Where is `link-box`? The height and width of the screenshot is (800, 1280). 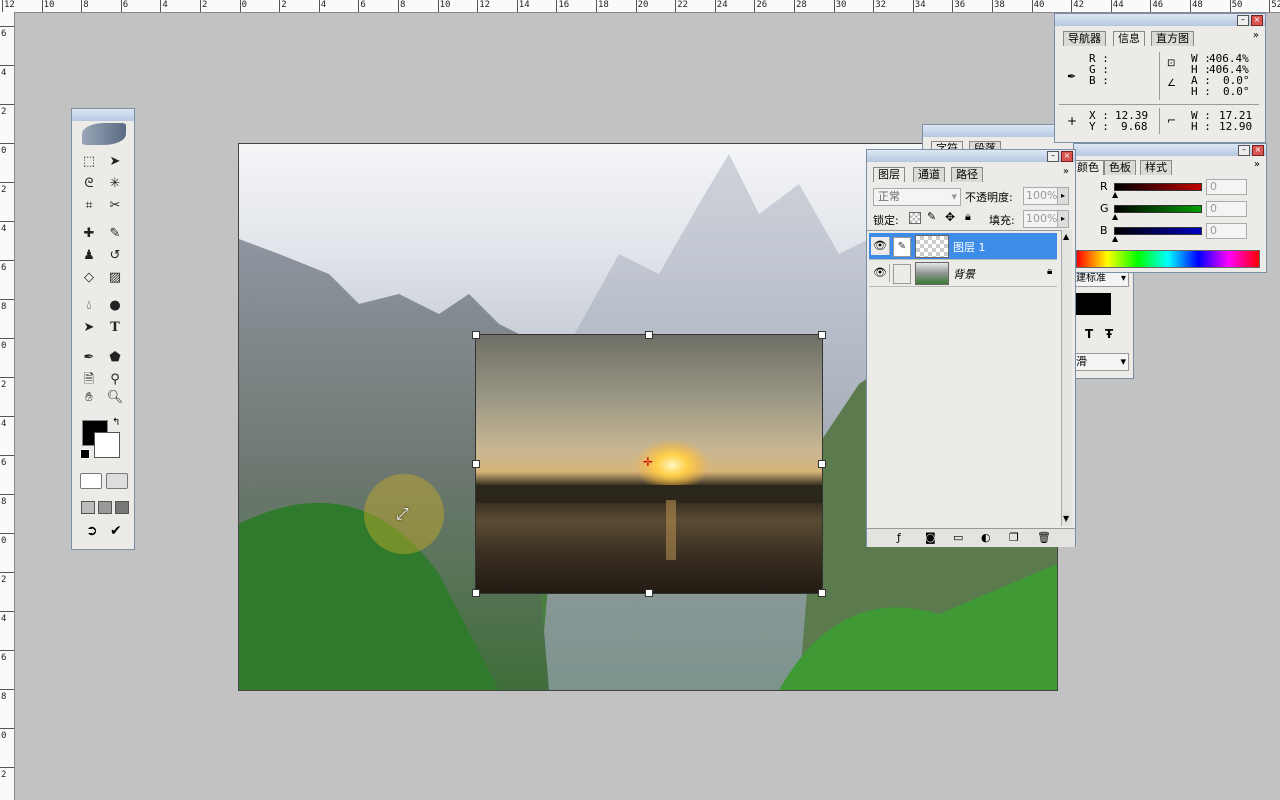 link-box is located at coordinates (902, 274).